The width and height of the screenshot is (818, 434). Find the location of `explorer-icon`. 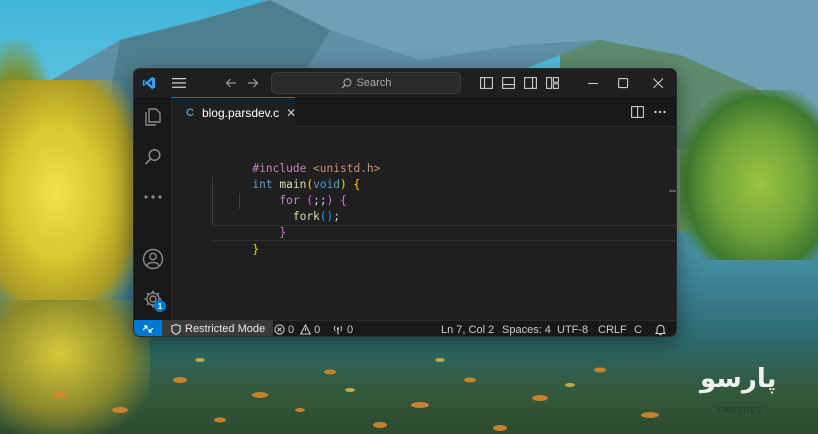

explorer-icon is located at coordinates (153, 117).